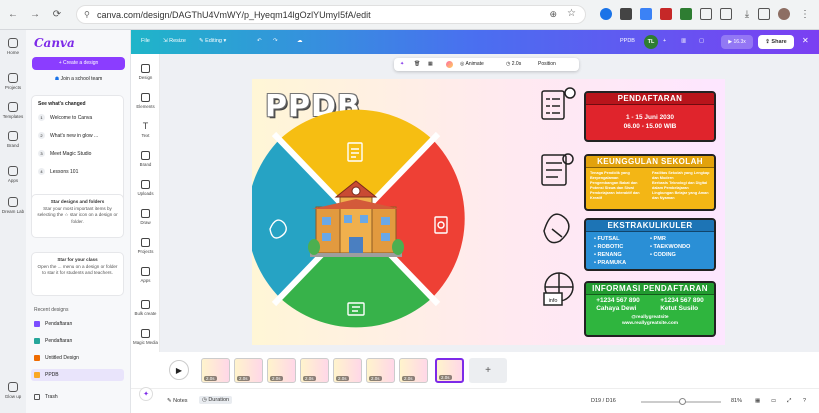 The image size is (819, 413). What do you see at coordinates (726, 14) in the screenshot?
I see `sidebar-icon` at bounding box center [726, 14].